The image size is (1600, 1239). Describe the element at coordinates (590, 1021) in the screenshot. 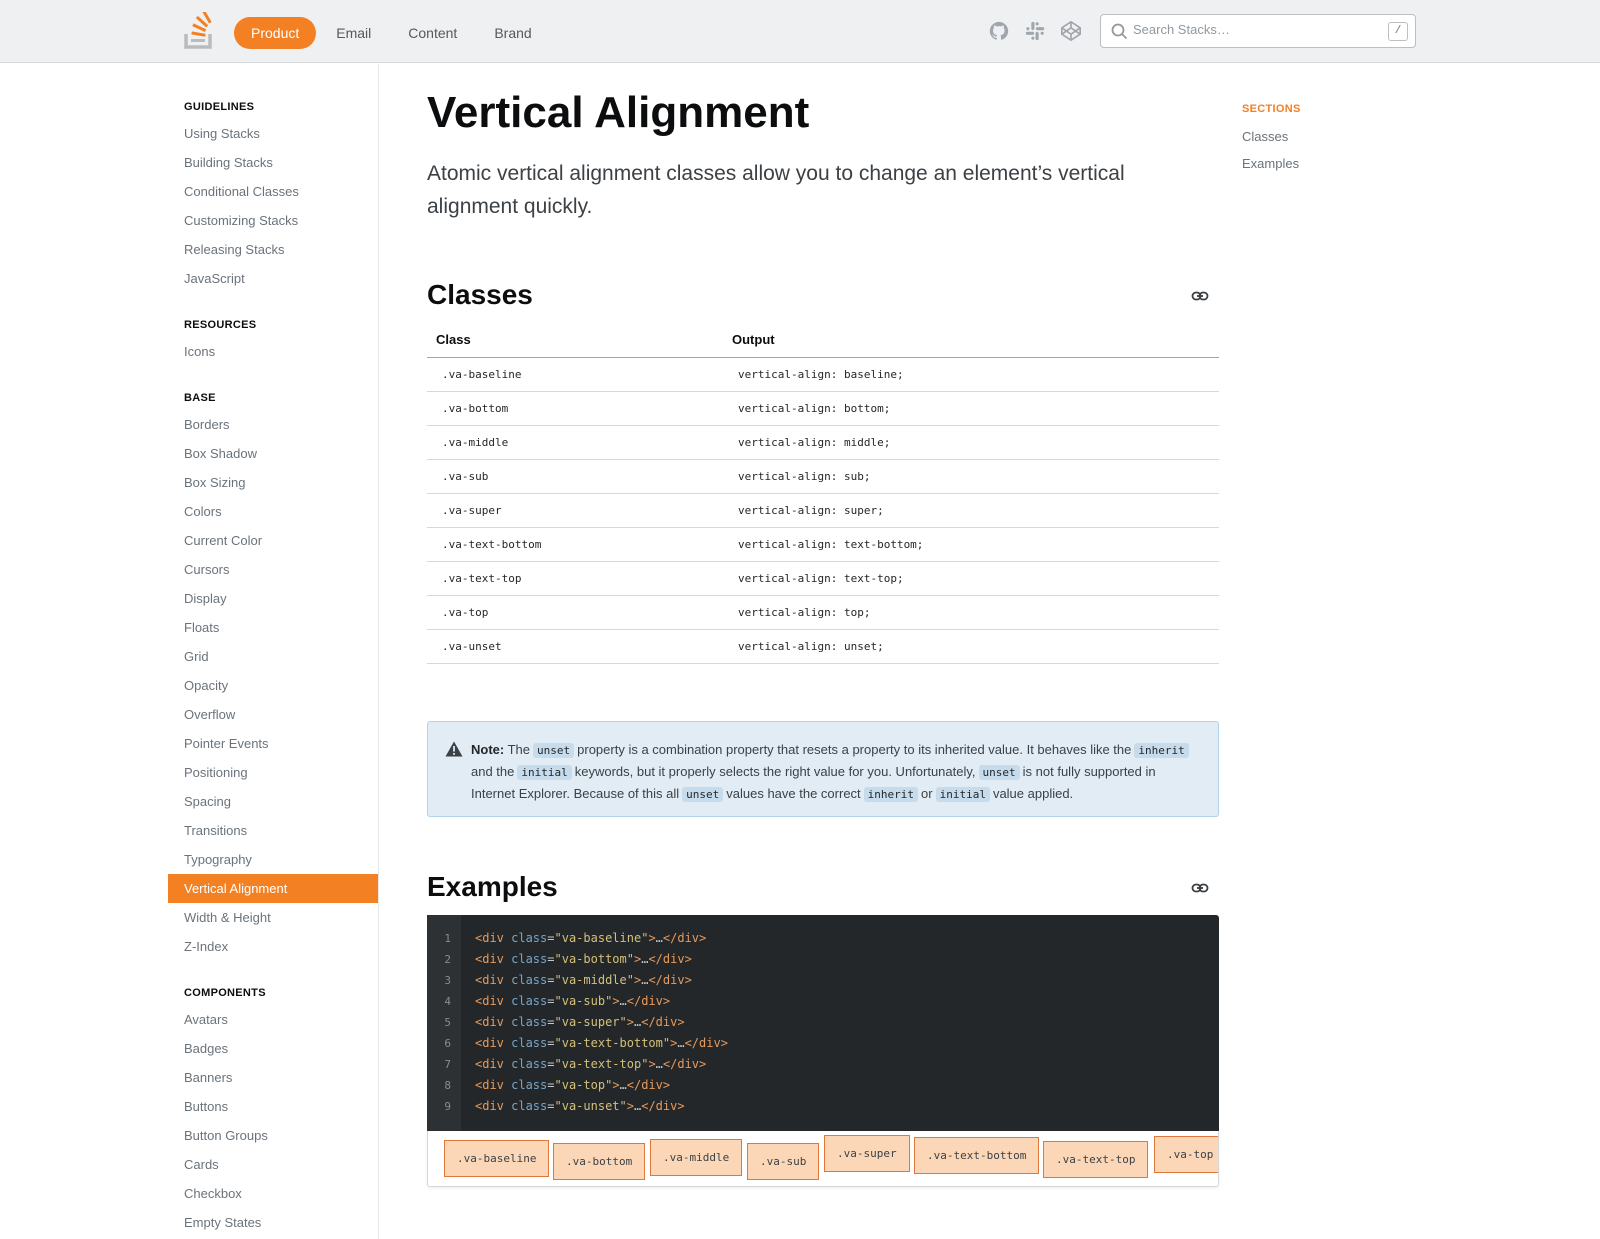

I see `code-class-value: va-super` at that location.